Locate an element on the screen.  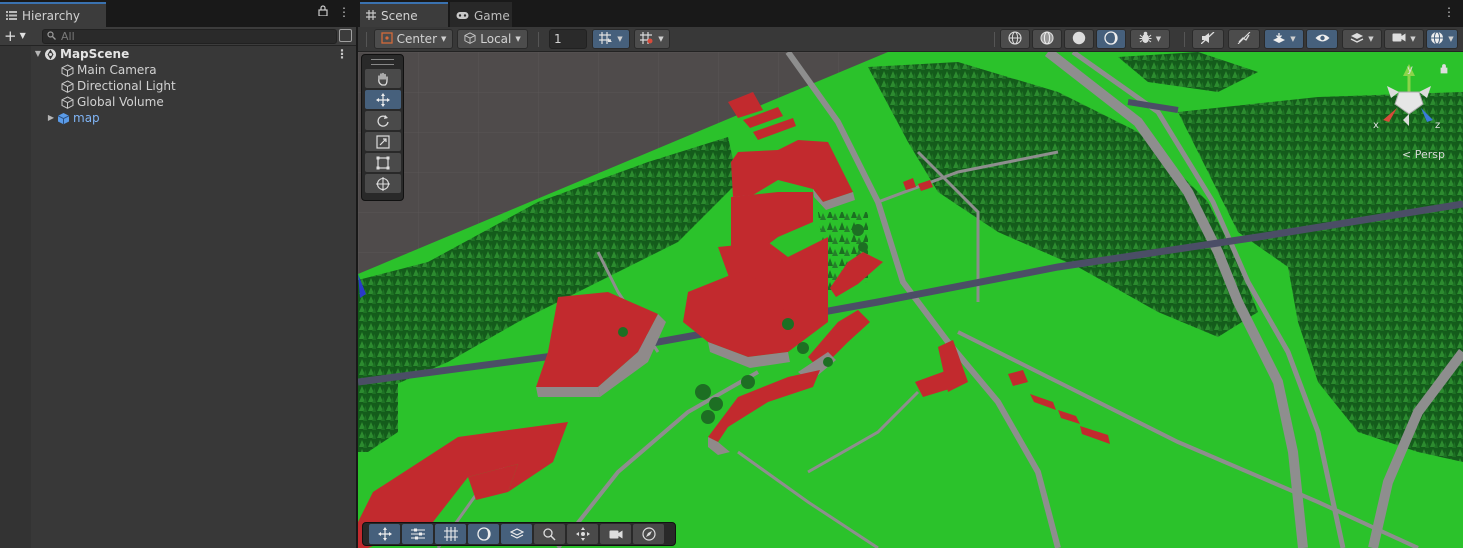
audio-mute-icon is located at coordinates (1207, 39).